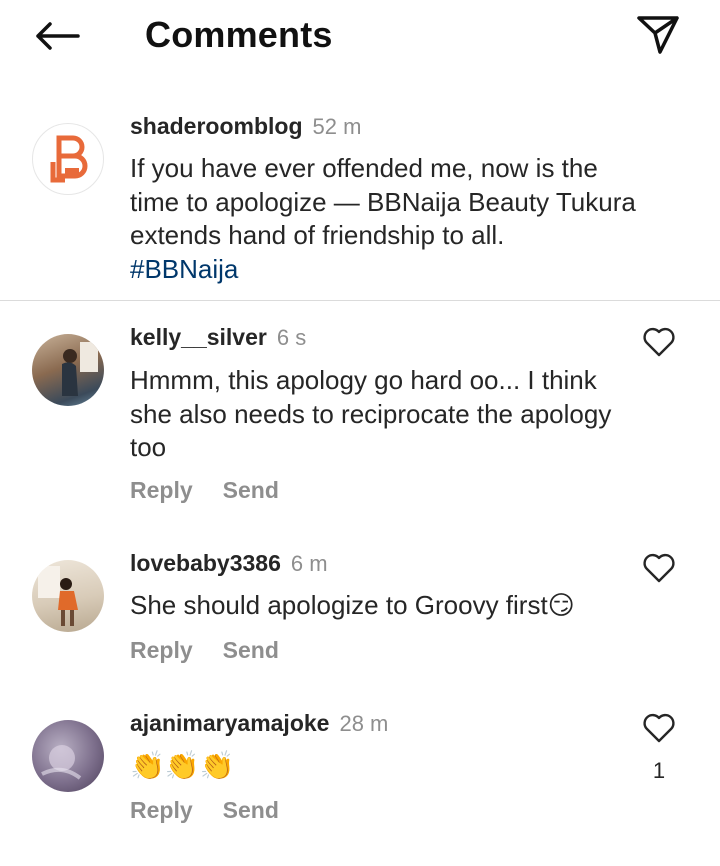 The width and height of the screenshot is (720, 866). What do you see at coordinates (291, 337) in the screenshot?
I see `comment-time: 6 s` at bounding box center [291, 337].